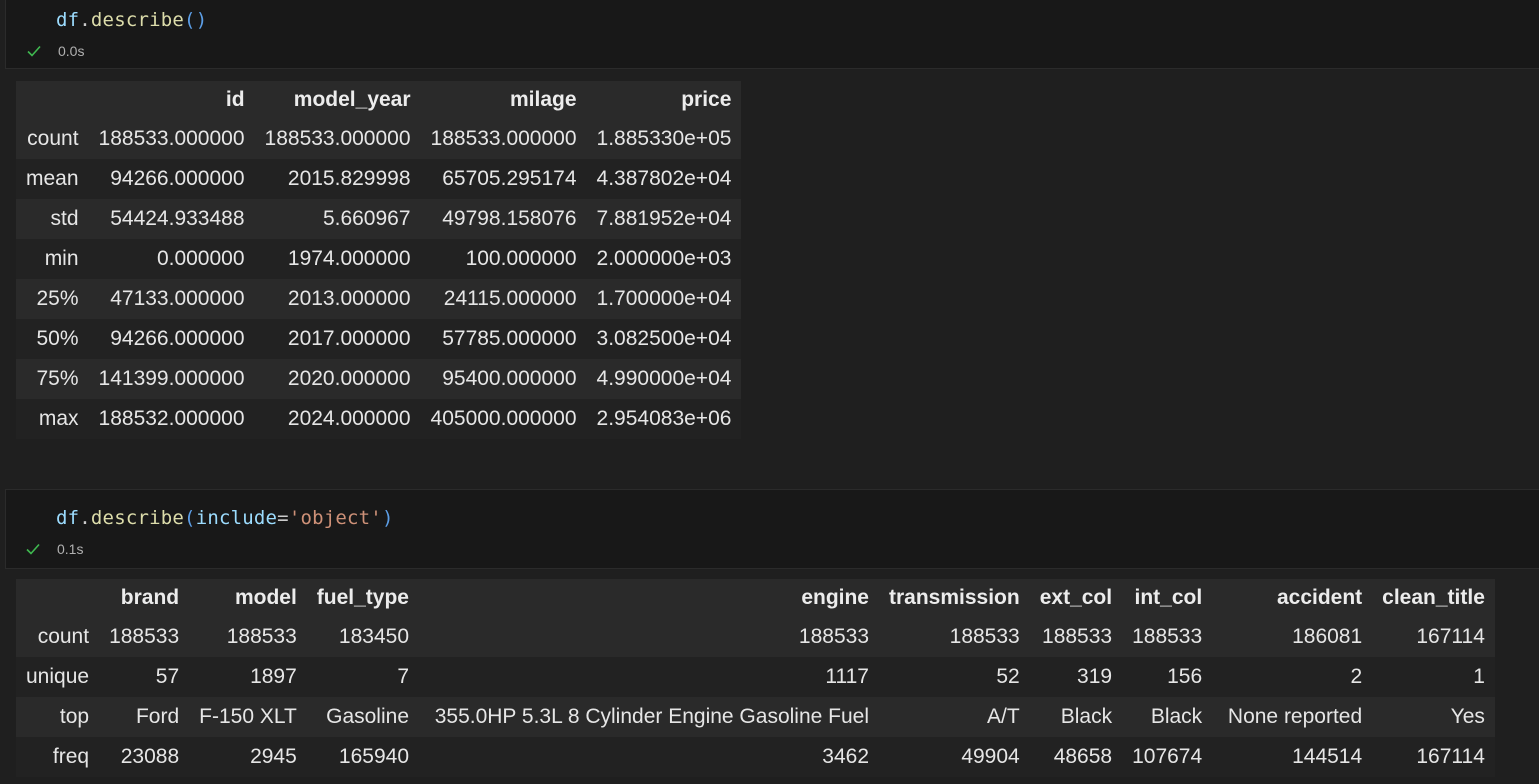 The image size is (1539, 784). Describe the element at coordinates (1433, 597) in the screenshot. I see `column-header: clean_title` at that location.